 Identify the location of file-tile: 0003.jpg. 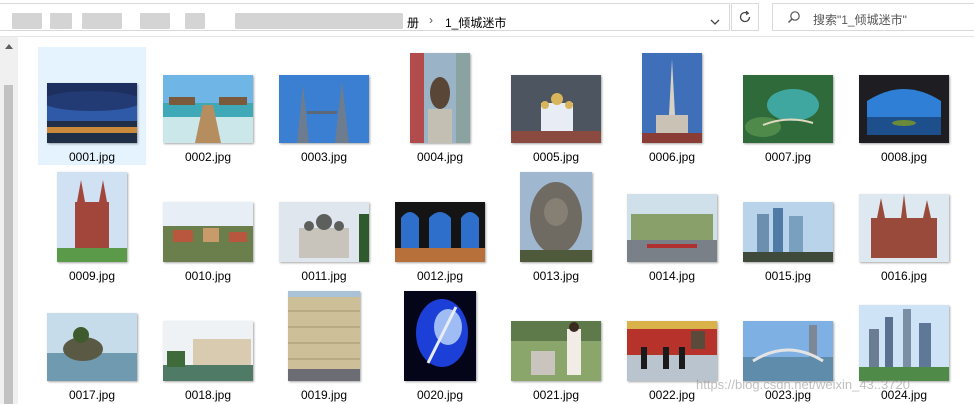
(324, 106).